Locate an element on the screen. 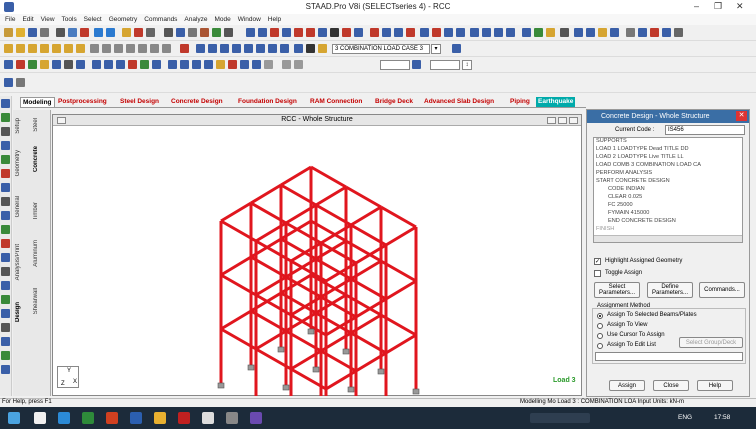 The image size is (756, 429). new-file-icon is located at coordinates (8, 32).